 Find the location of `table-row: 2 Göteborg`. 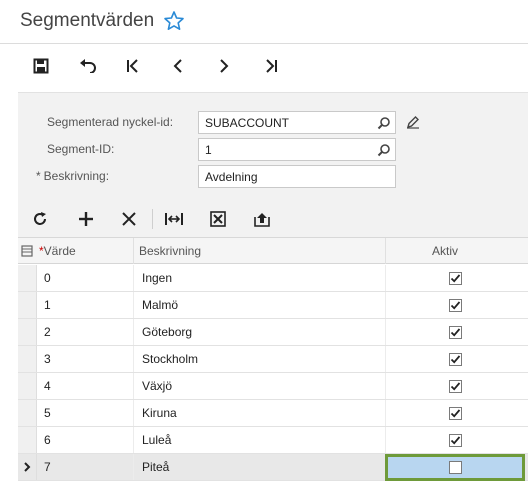

table-row: 2 Göteborg is located at coordinates (273, 332).